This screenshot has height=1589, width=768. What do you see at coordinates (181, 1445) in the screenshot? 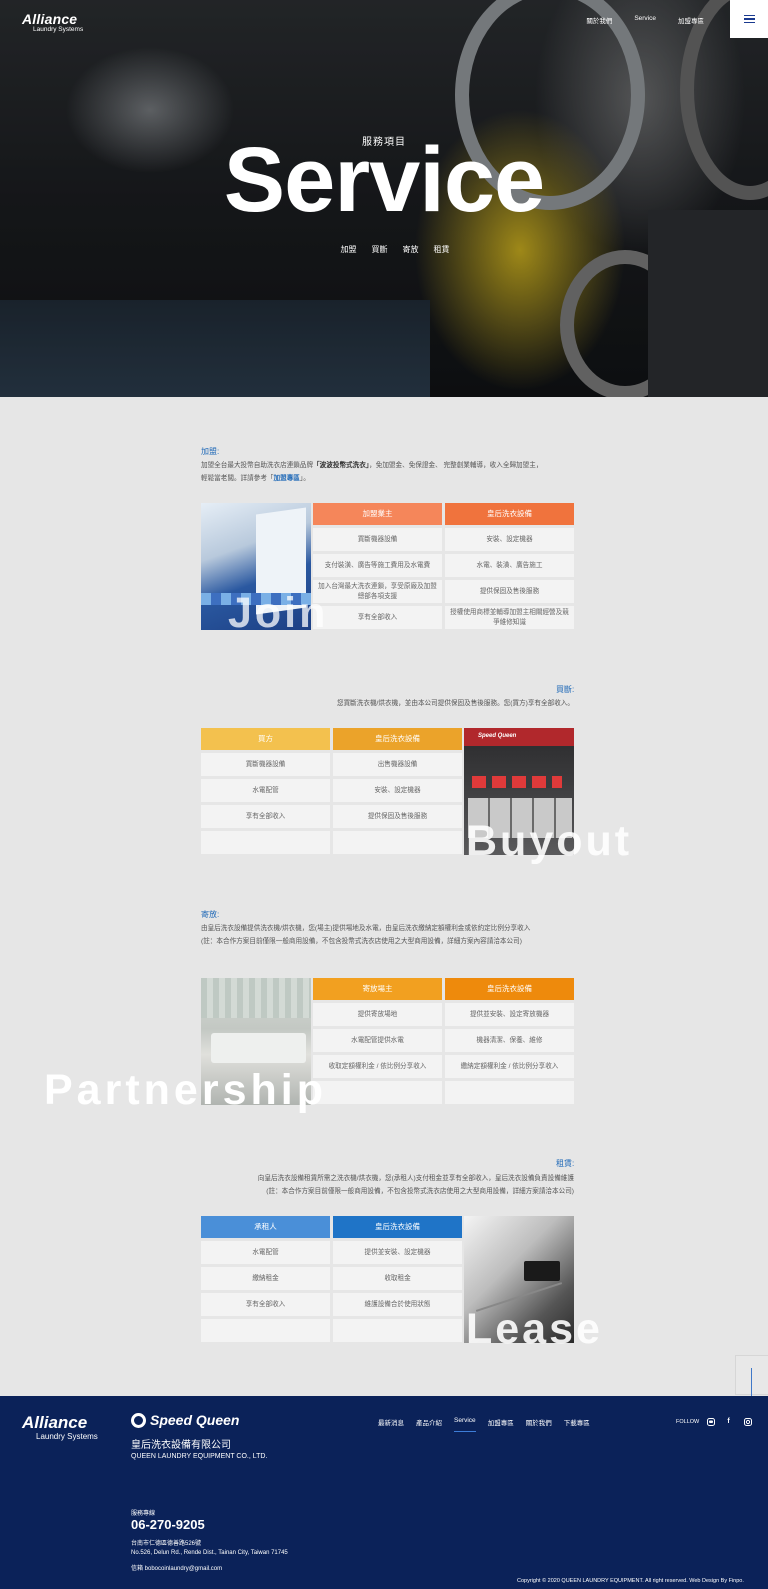
I see `company-name-zh: 皇后洗衣設備有限公司` at bounding box center [181, 1445].